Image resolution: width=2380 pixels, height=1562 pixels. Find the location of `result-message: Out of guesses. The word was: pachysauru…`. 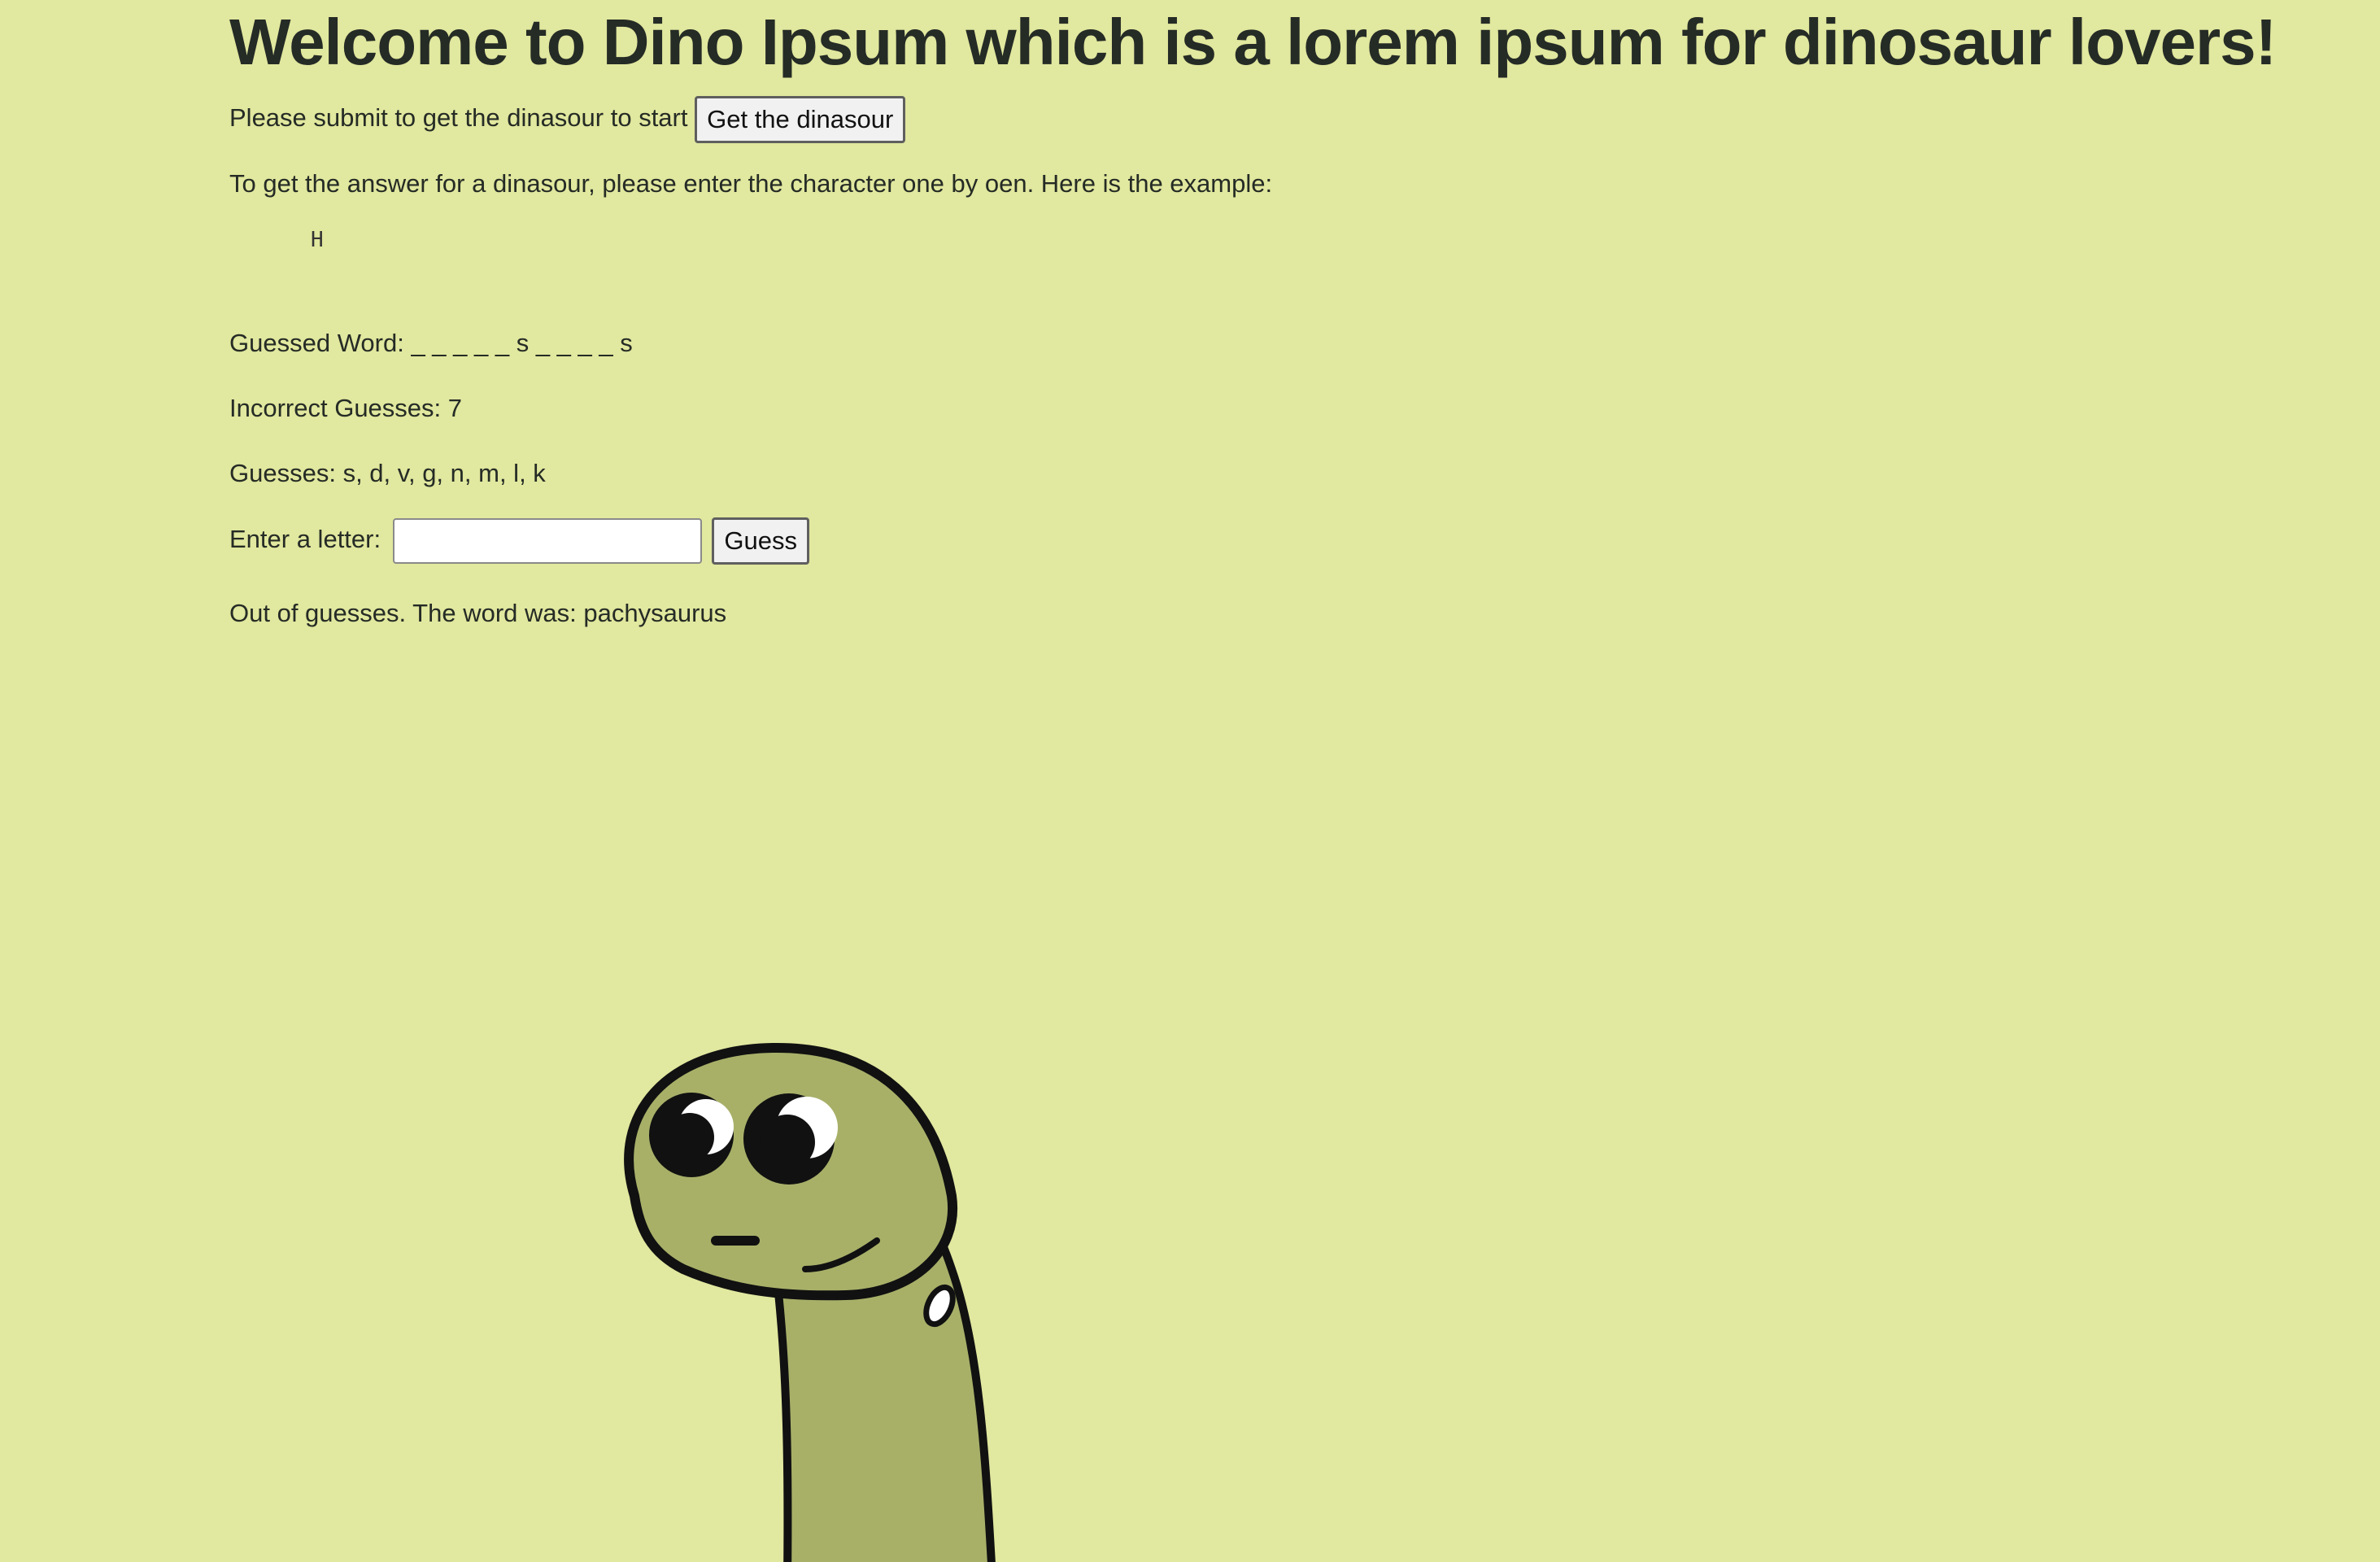

result-message: Out of guesses. The word was: pachysauru… is located at coordinates (478, 613).